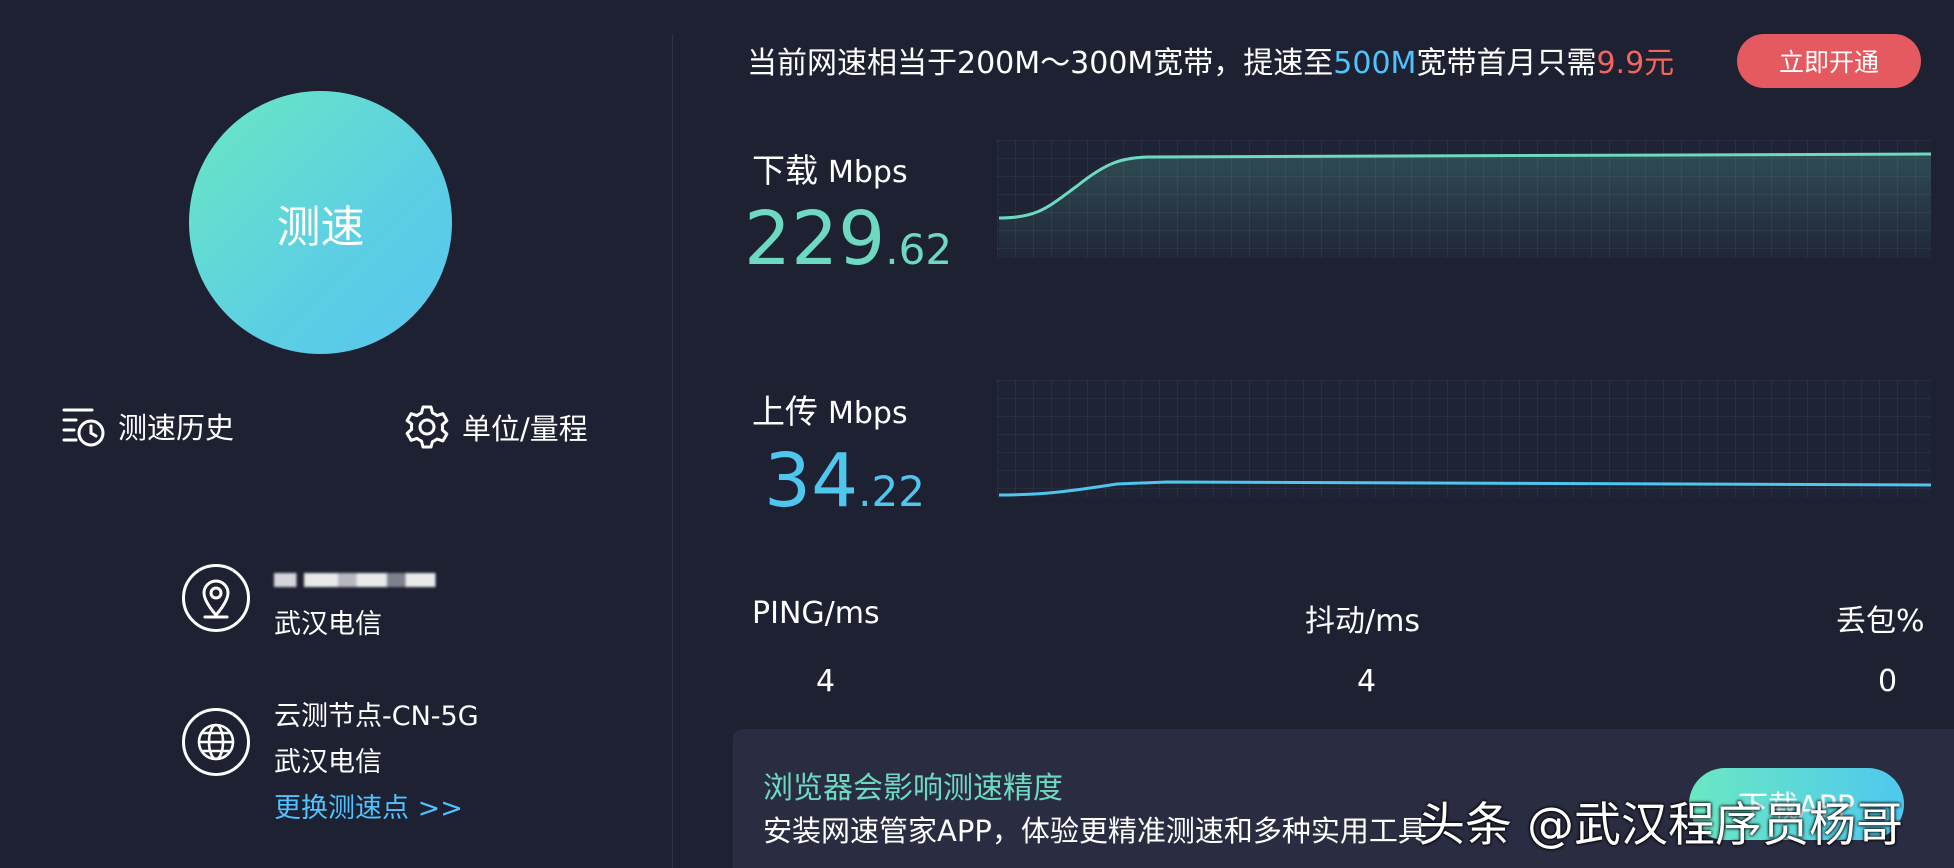  What do you see at coordinates (1506, 63) in the screenshot?
I see `promo-middle: 宽带首月只需` at bounding box center [1506, 63].